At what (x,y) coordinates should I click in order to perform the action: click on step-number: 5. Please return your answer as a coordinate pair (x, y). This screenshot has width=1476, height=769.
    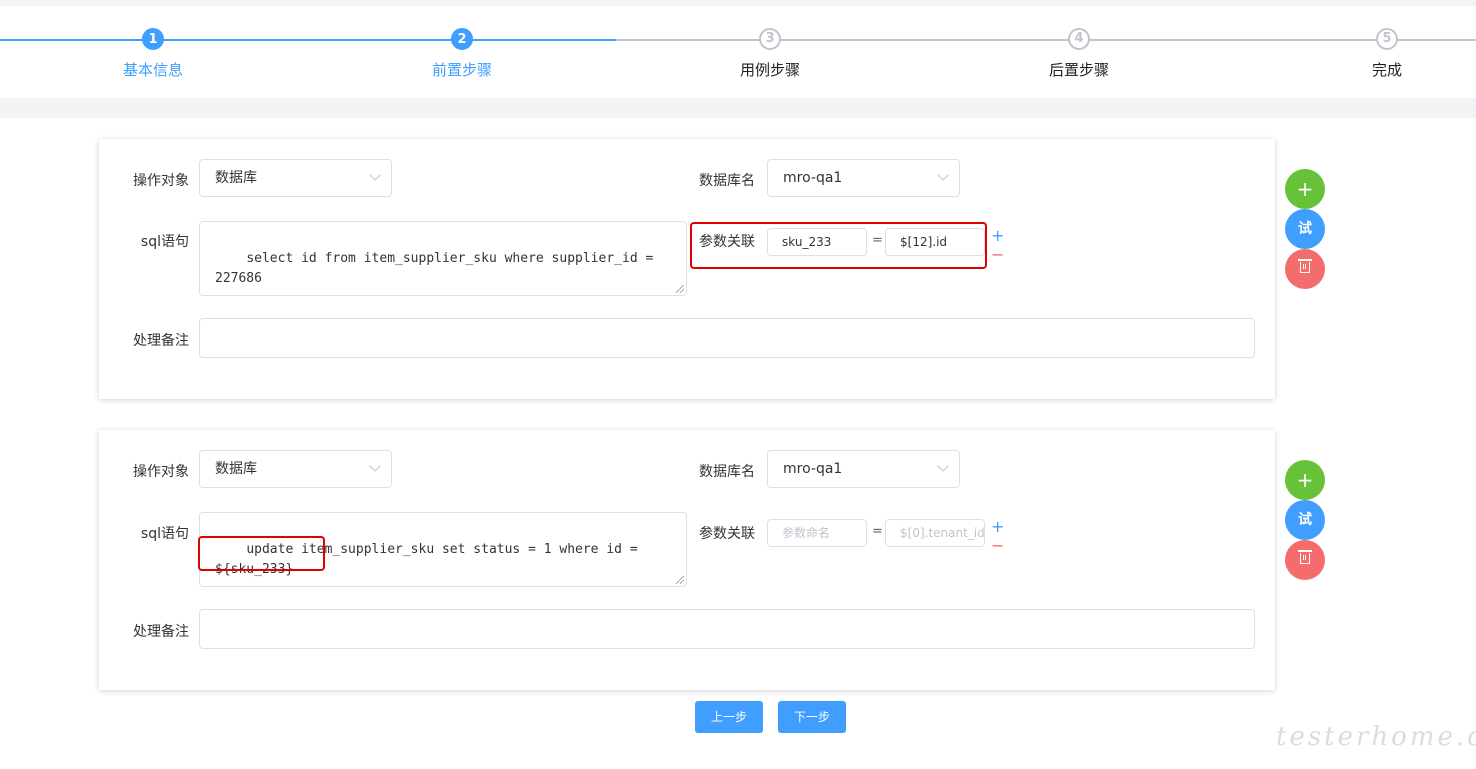
    Looking at the image, I should click on (1387, 39).